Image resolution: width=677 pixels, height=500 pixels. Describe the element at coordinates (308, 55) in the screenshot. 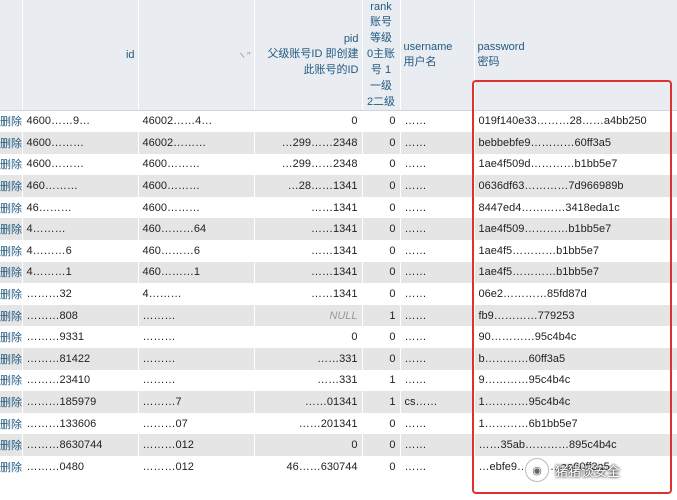

I see `column-header-pid: pid 父级账号ID 即创建此账号的ID` at that location.